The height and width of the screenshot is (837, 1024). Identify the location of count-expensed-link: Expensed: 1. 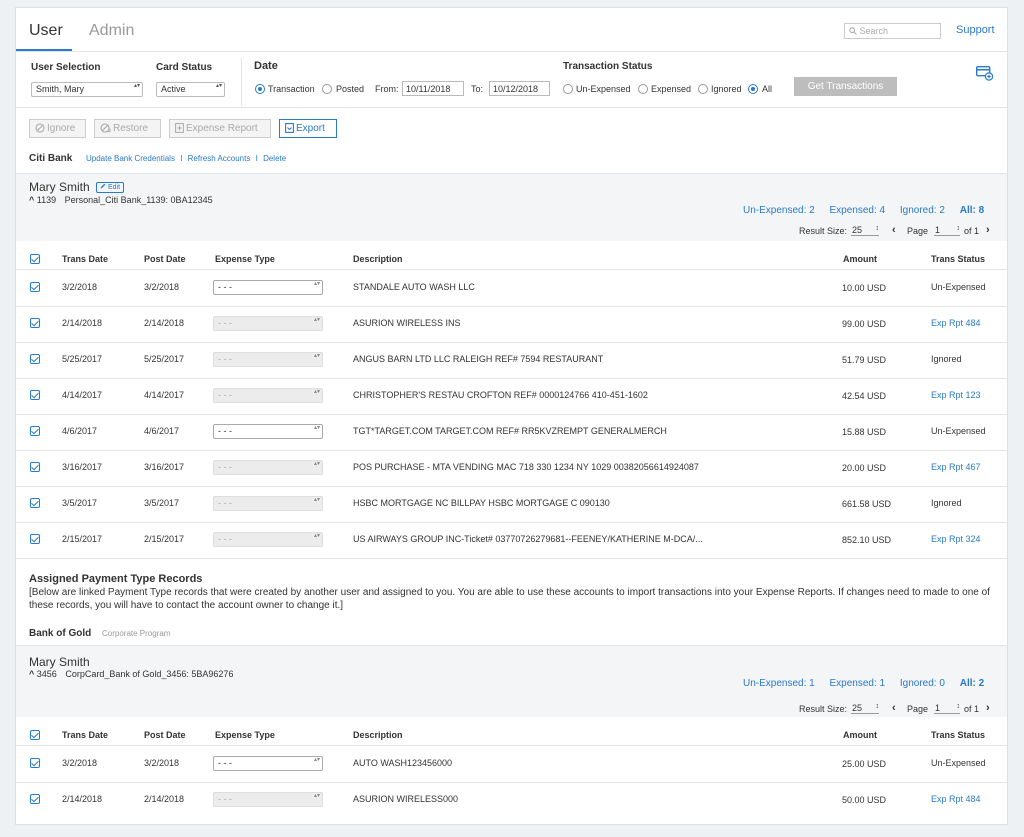
(858, 683).